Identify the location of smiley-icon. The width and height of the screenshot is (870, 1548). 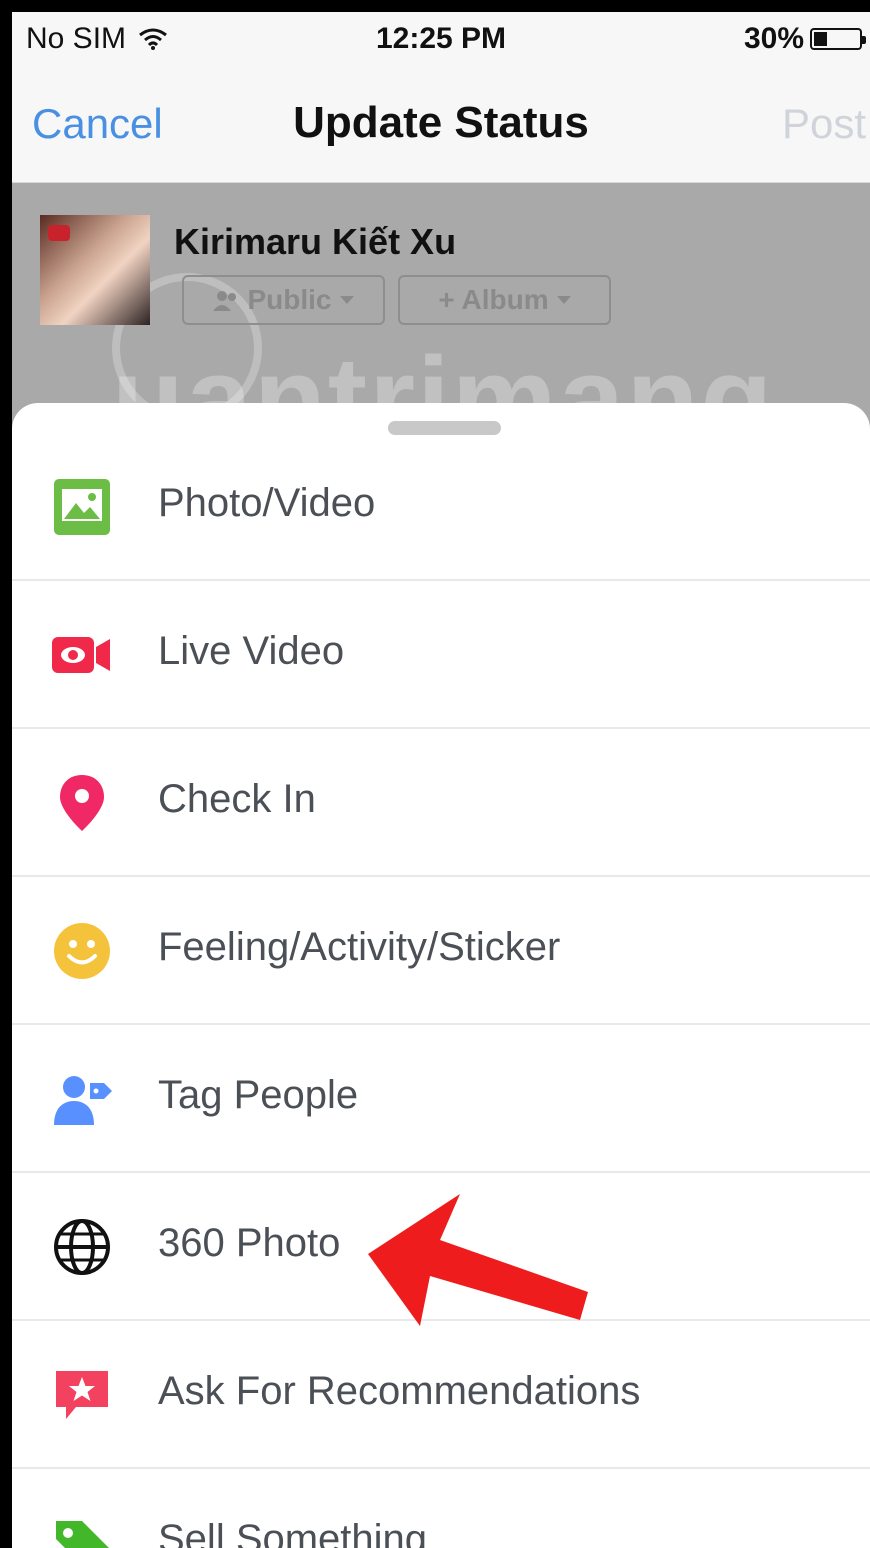
(82, 951).